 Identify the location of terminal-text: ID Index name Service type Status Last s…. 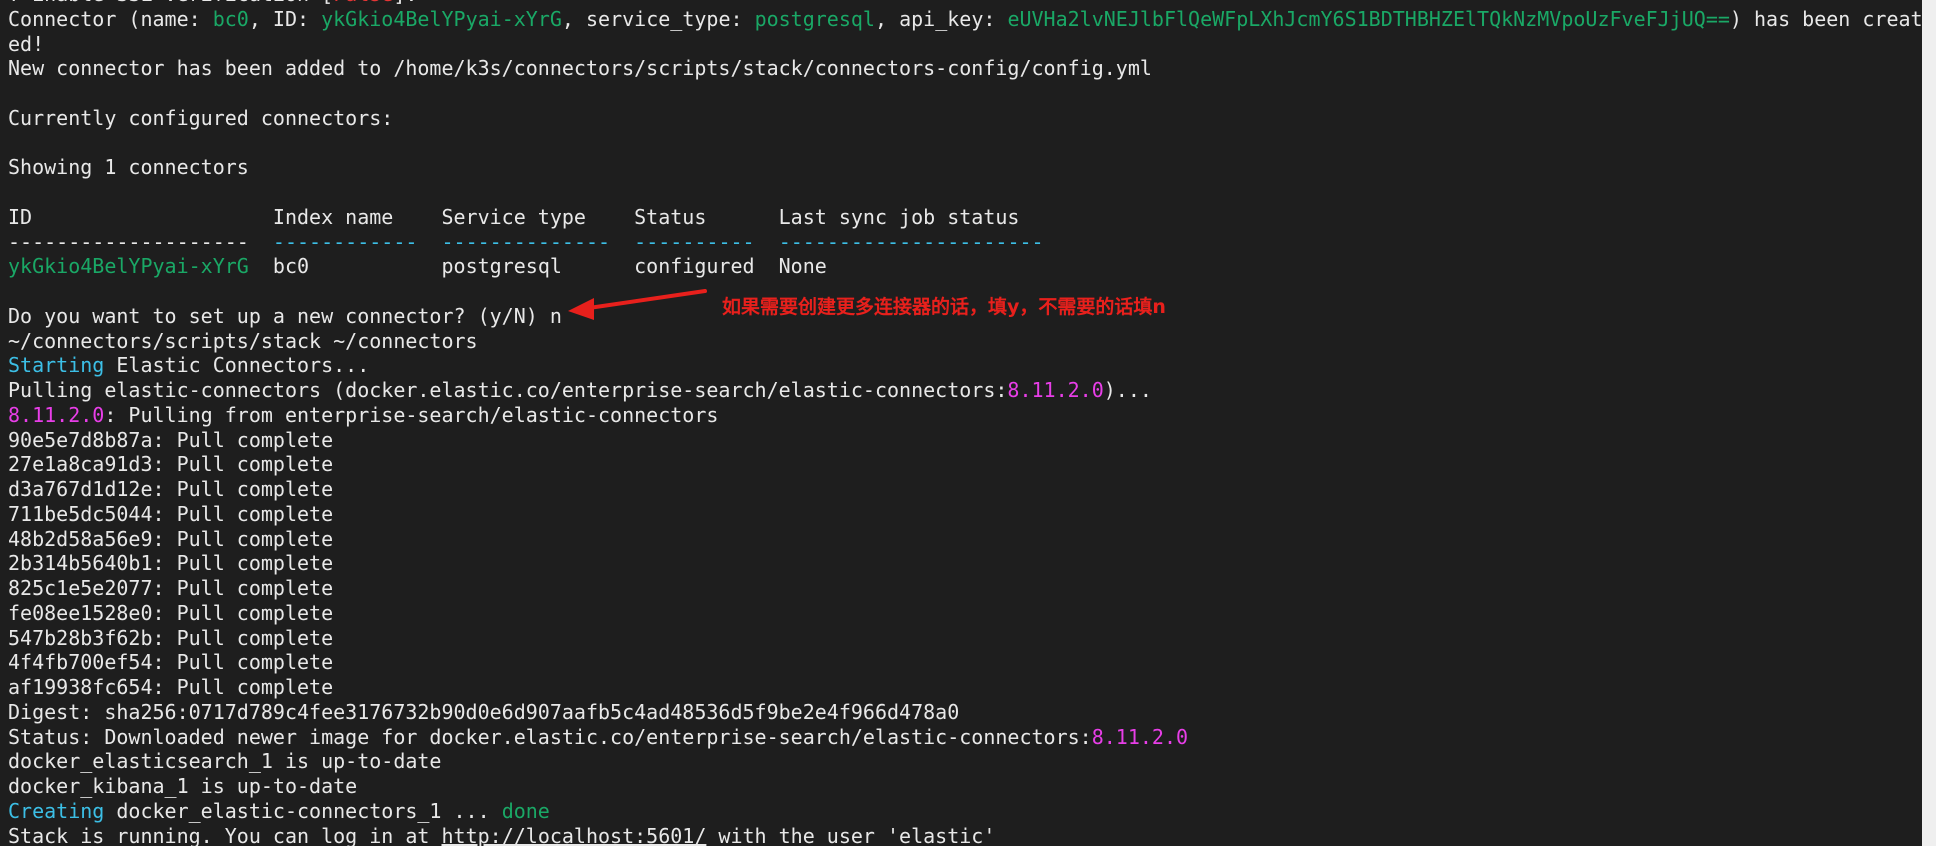
(514, 216).